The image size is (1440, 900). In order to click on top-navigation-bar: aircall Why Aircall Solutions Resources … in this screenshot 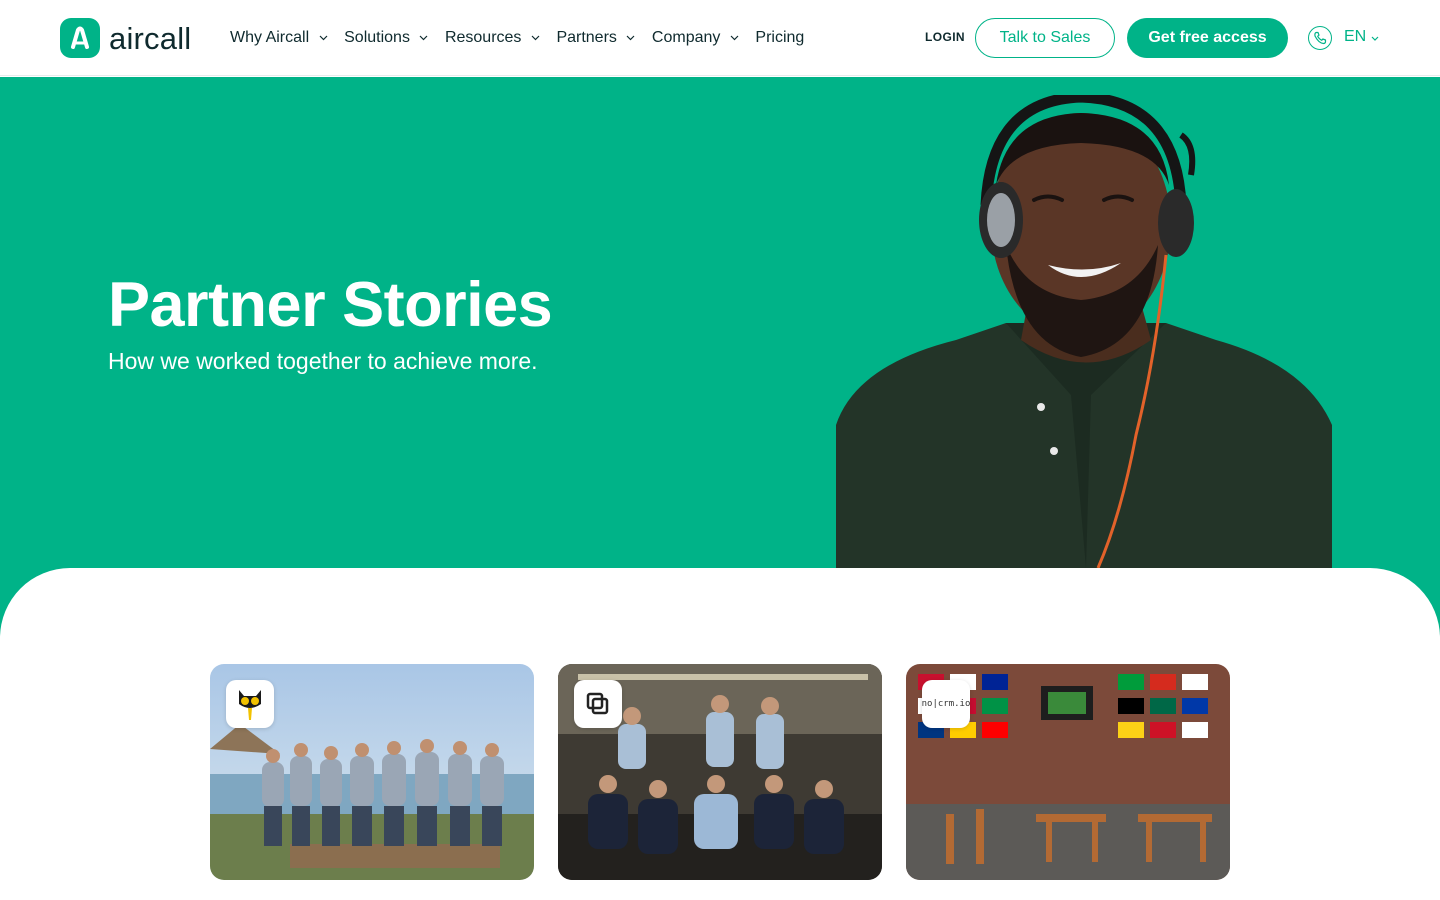, I will do `click(720, 38)`.